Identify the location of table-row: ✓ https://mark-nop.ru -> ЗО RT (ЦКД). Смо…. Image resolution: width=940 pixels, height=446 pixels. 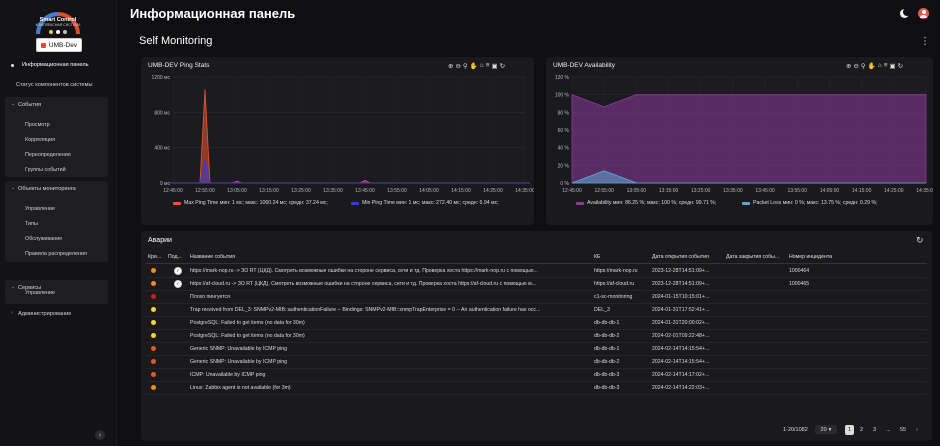
(536, 271).